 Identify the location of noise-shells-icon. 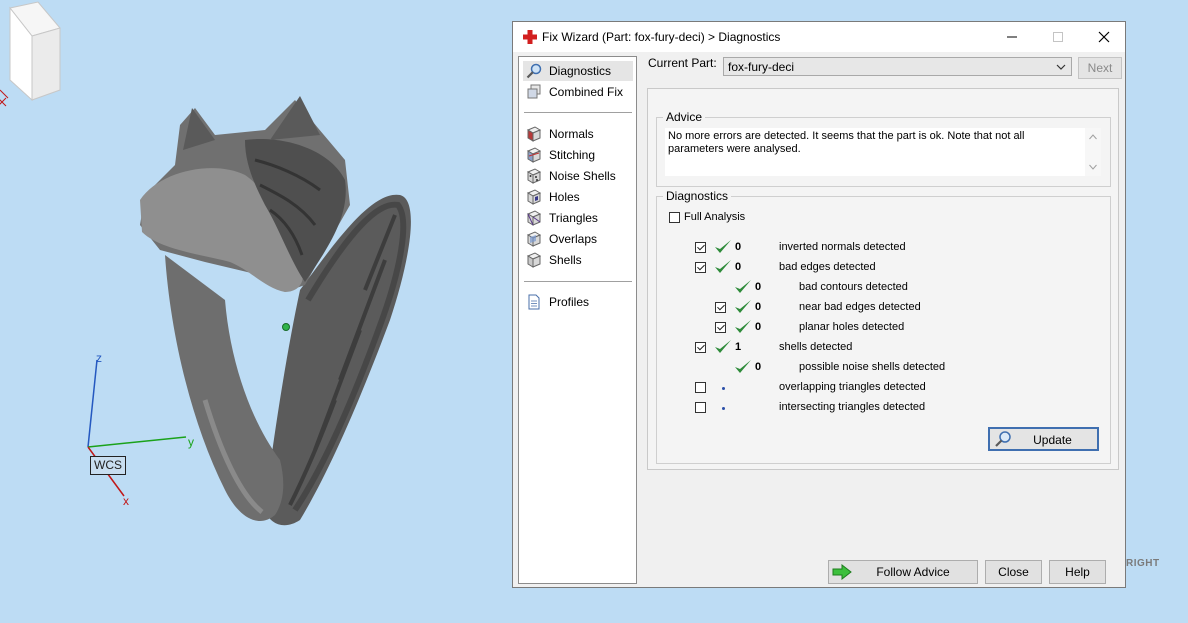
(534, 176).